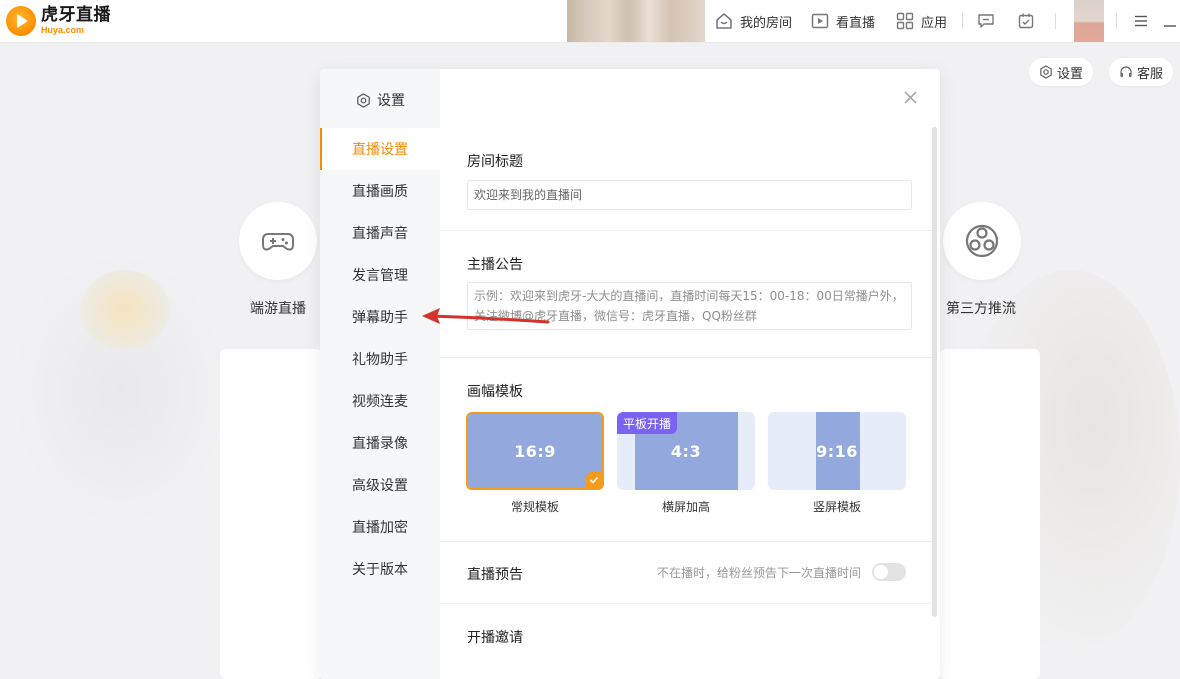 Image resolution: width=1180 pixels, height=679 pixels. I want to click on calendar-icon, so click(1026, 21).